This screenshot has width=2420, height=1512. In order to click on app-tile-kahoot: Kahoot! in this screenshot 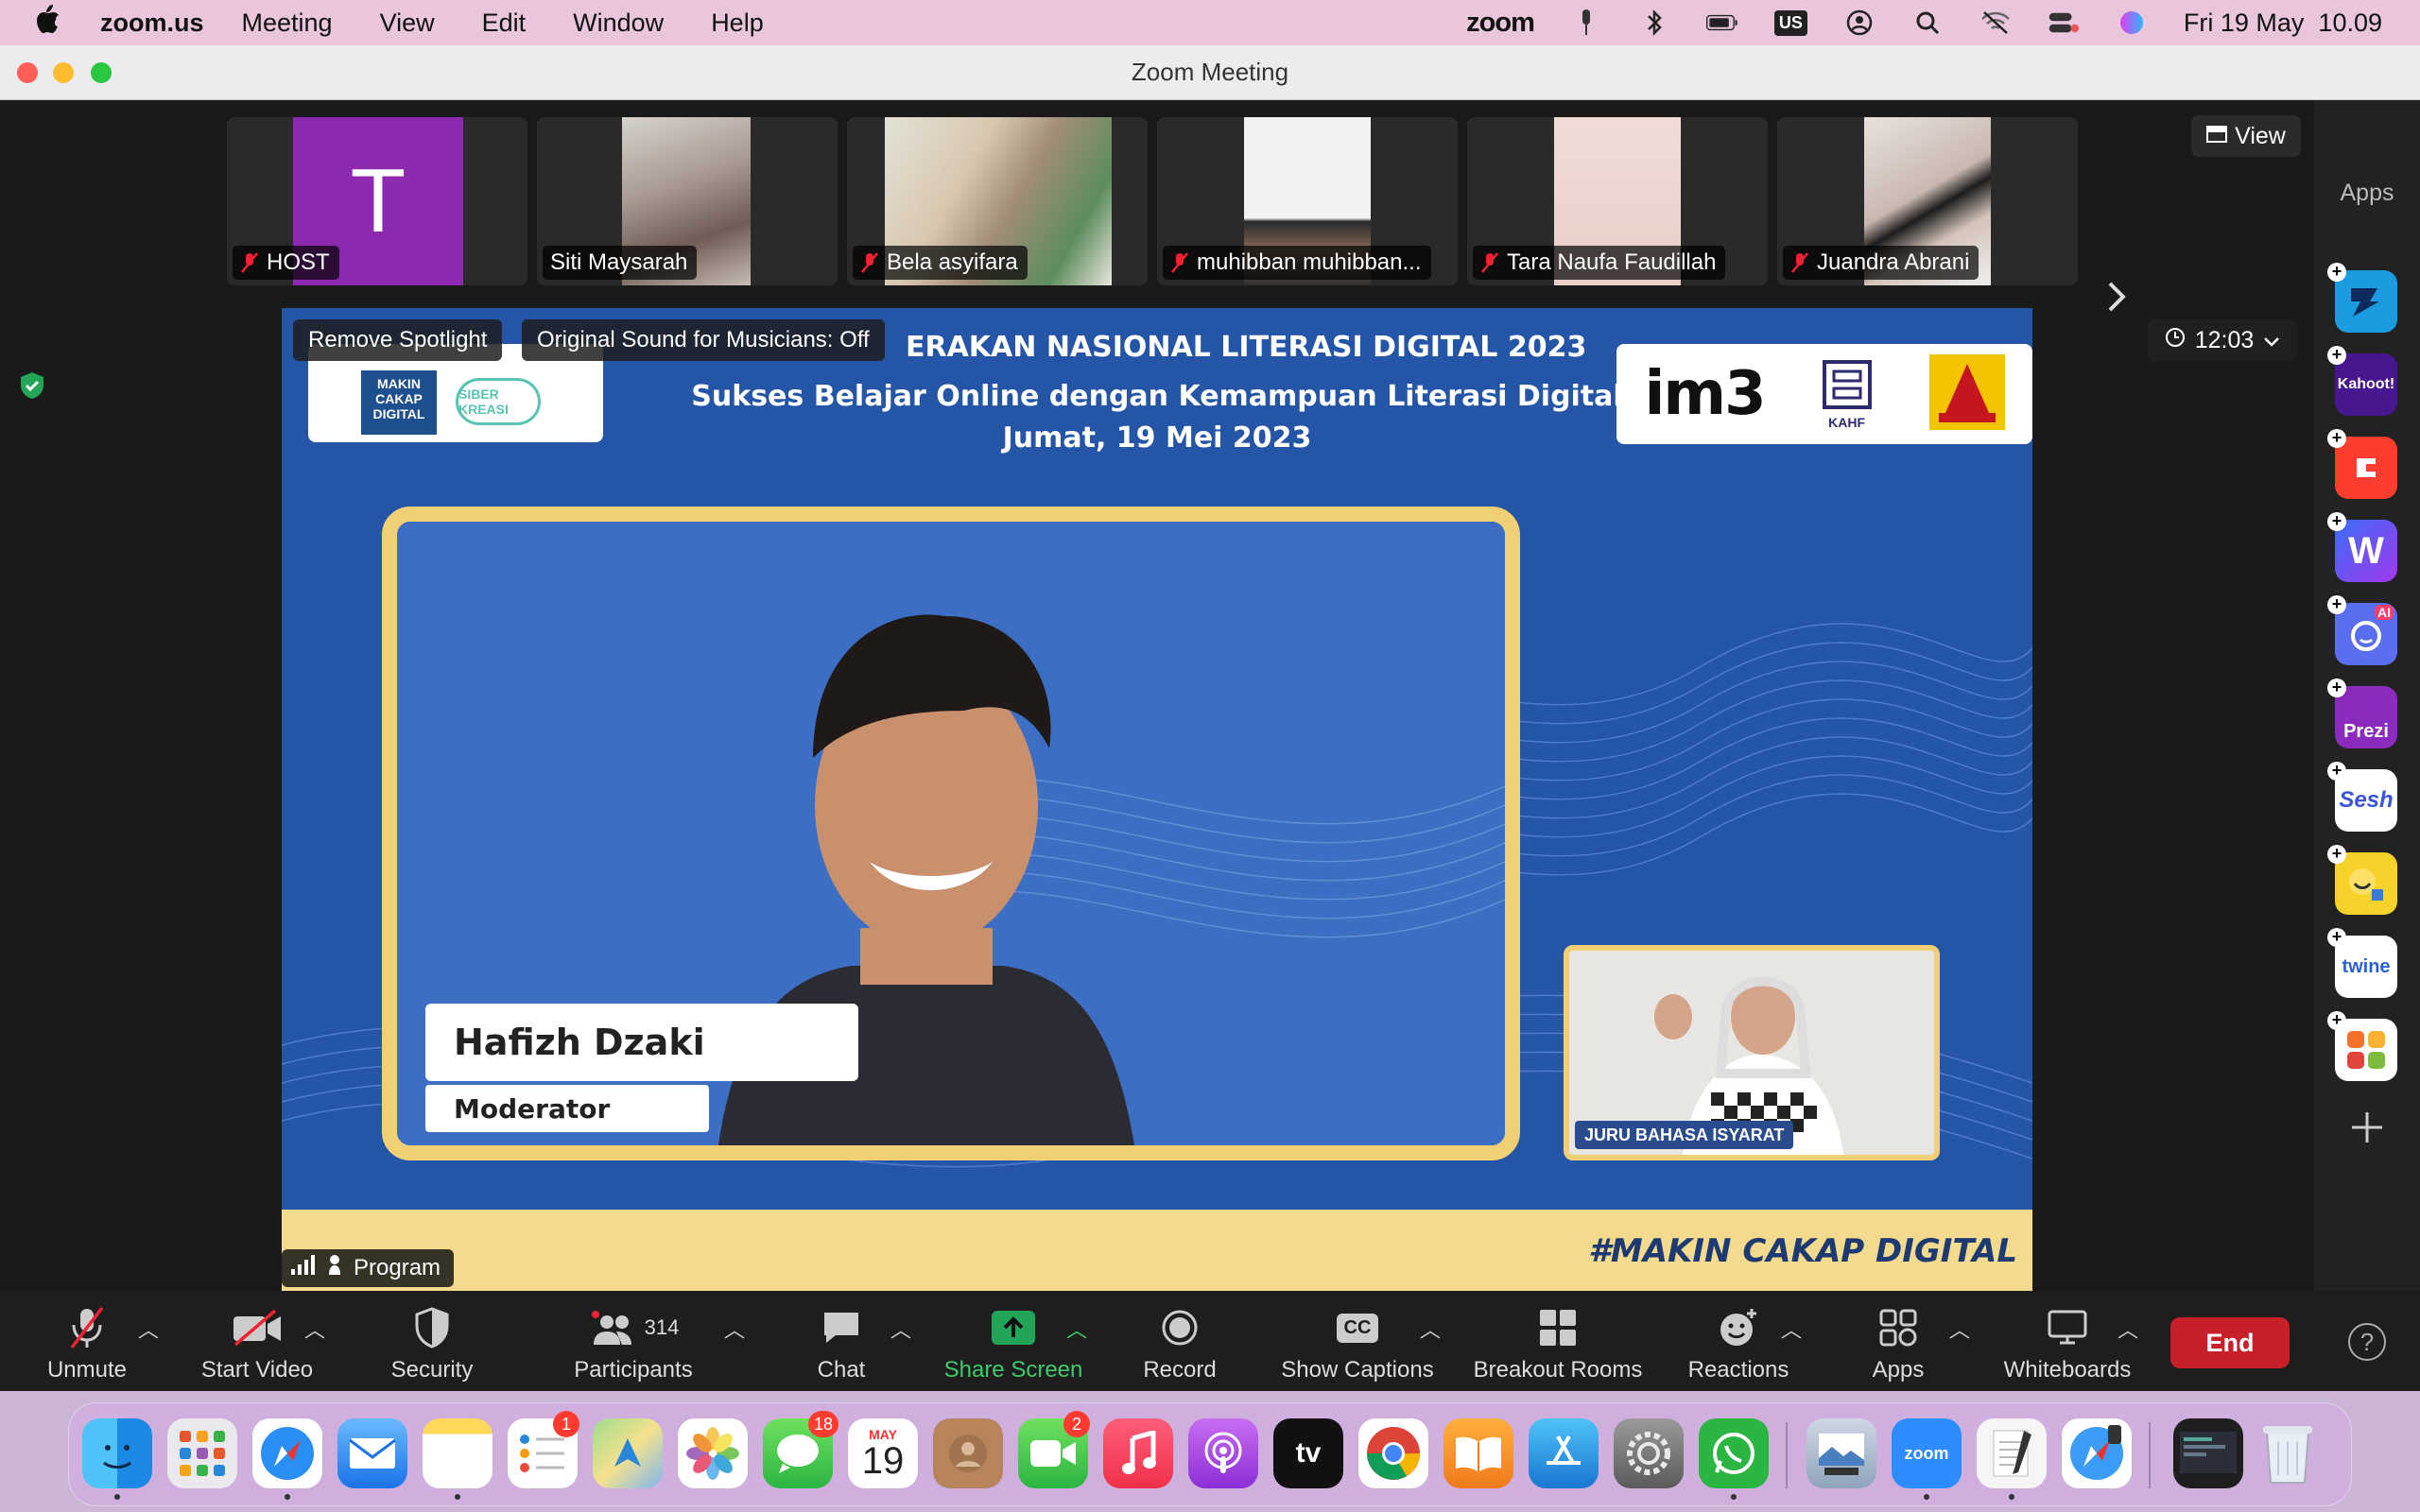, I will do `click(2366, 384)`.